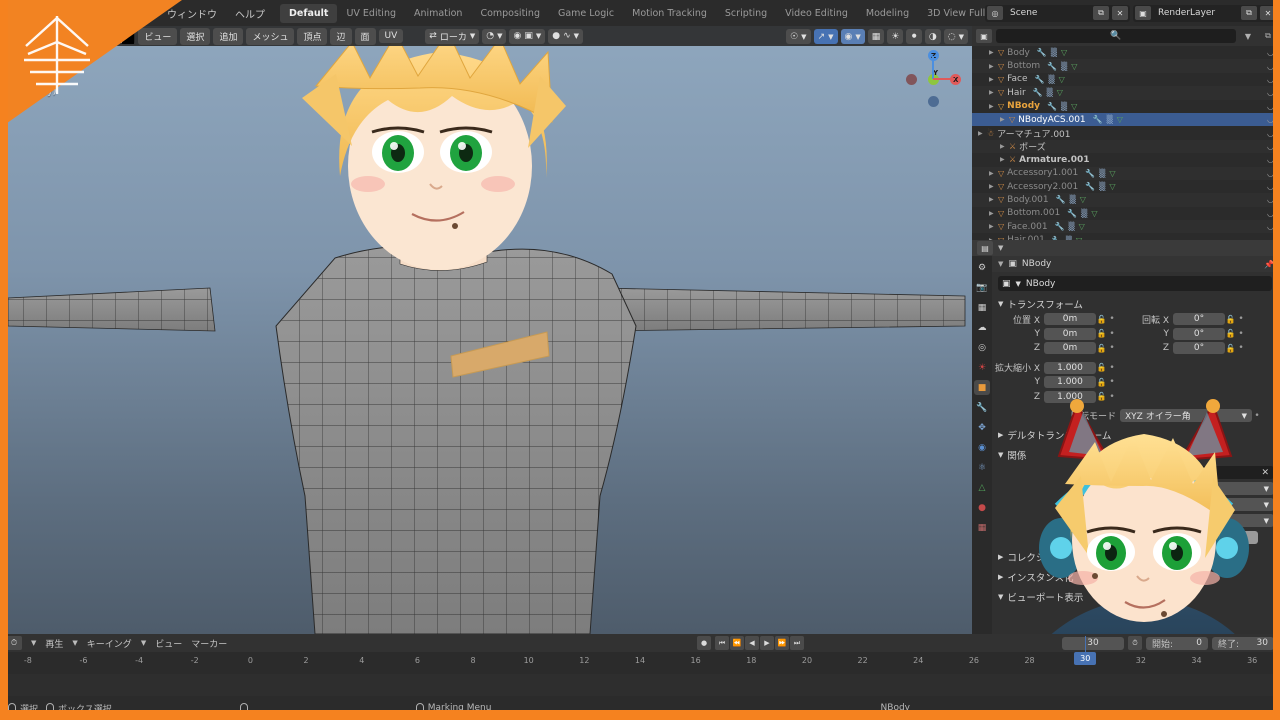 The height and width of the screenshot is (720, 1280). Describe the element at coordinates (767, 643) in the screenshot. I see `play-button: ▶` at that location.